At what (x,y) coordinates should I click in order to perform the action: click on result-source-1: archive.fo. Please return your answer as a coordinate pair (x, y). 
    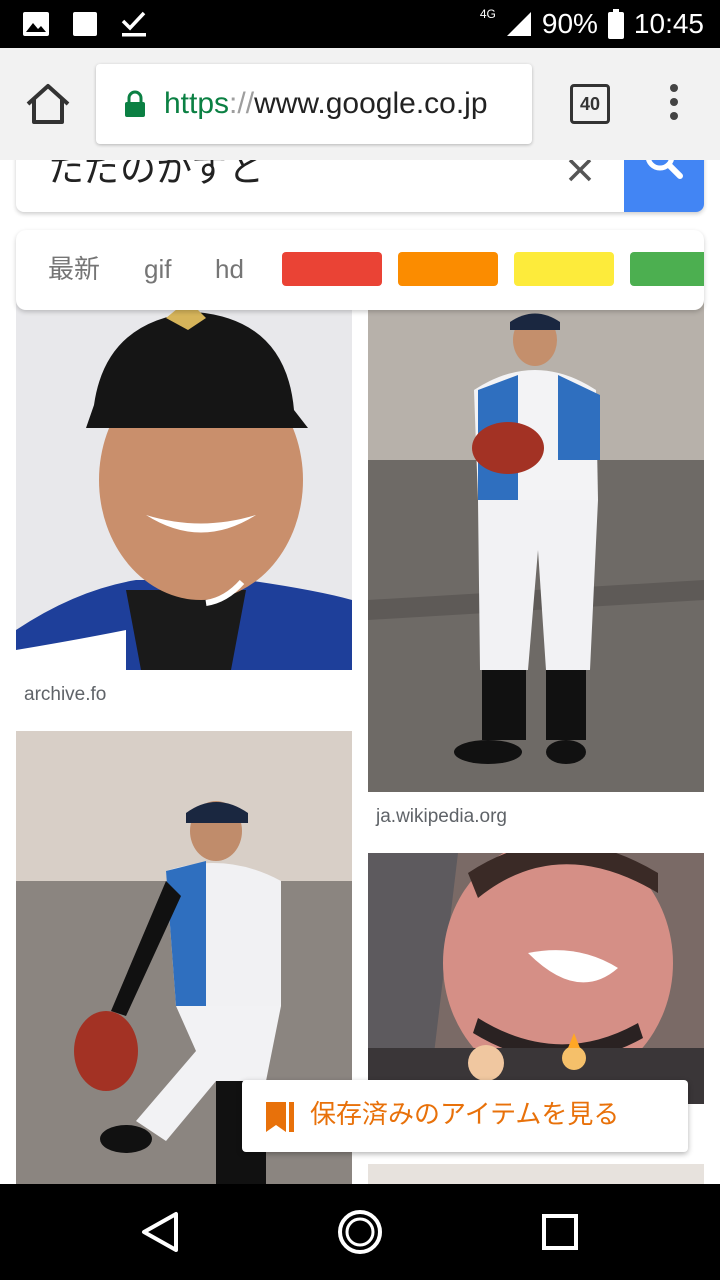
    Looking at the image, I should click on (65, 695).